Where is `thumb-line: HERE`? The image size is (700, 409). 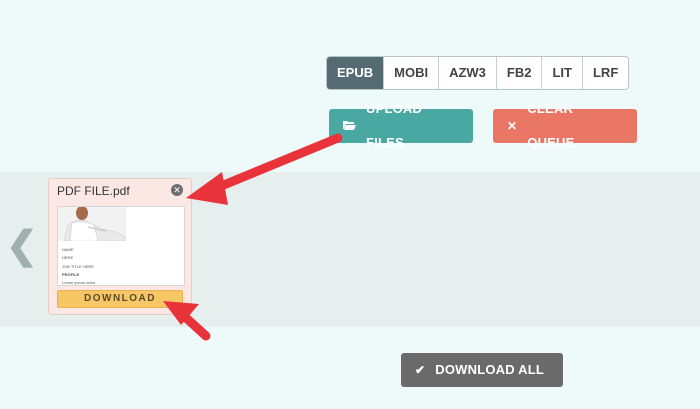 thumb-line: HERE is located at coordinates (68, 257).